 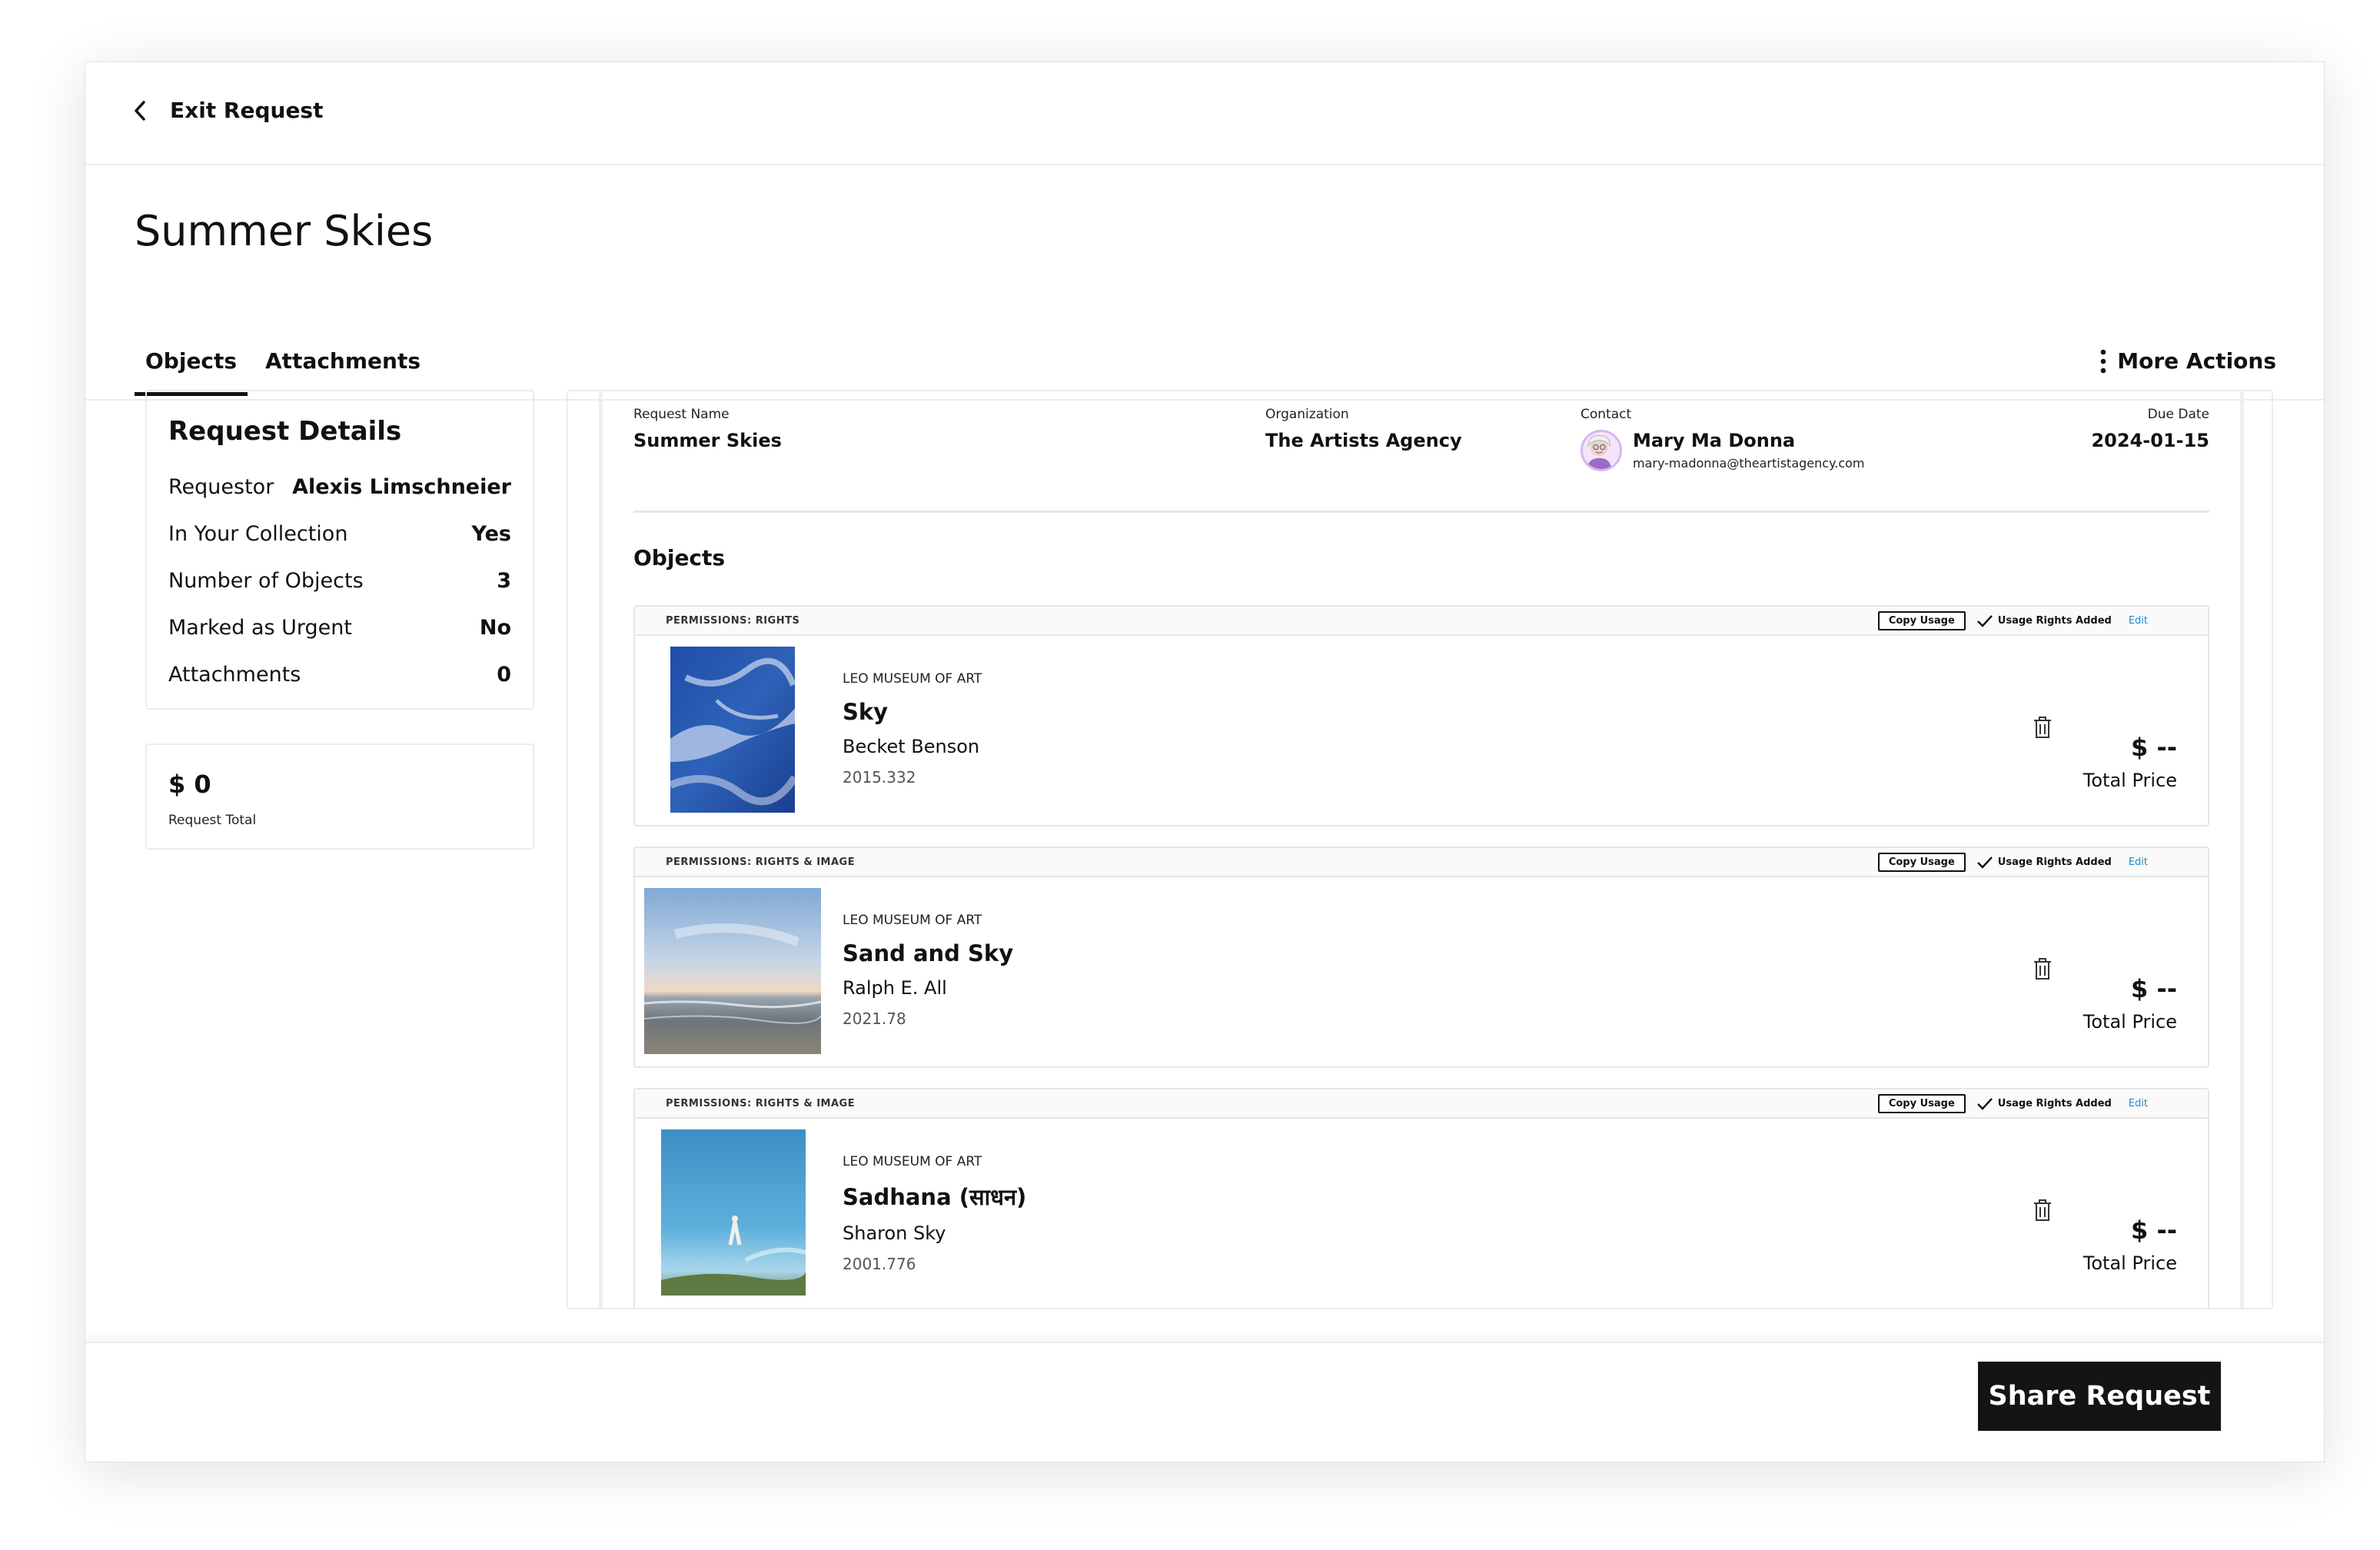 What do you see at coordinates (266, 581) in the screenshot?
I see `detail-label: Number of Objects` at bounding box center [266, 581].